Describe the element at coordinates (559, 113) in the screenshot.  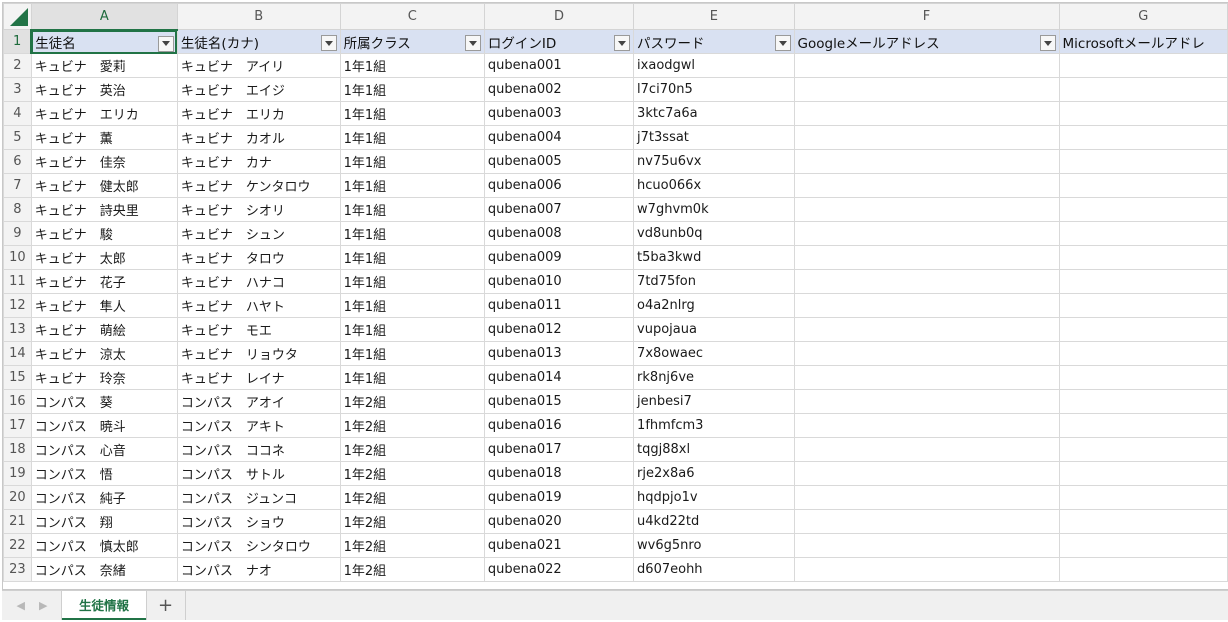
I see `cell-d: qubena003` at that location.